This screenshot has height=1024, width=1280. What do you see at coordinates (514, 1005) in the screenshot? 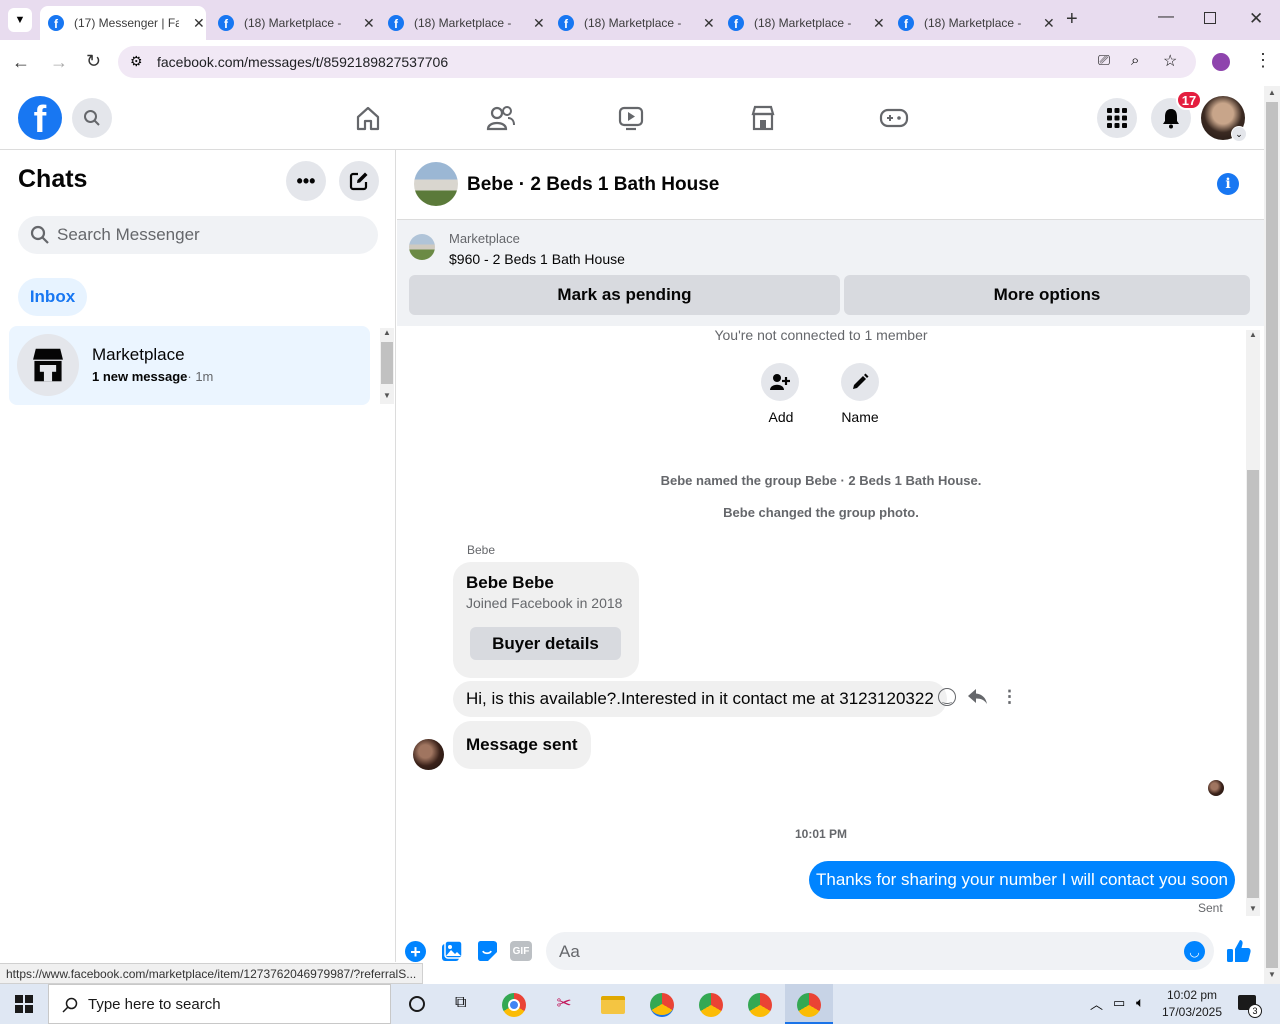
I see `chrome-taskbar-icon` at bounding box center [514, 1005].